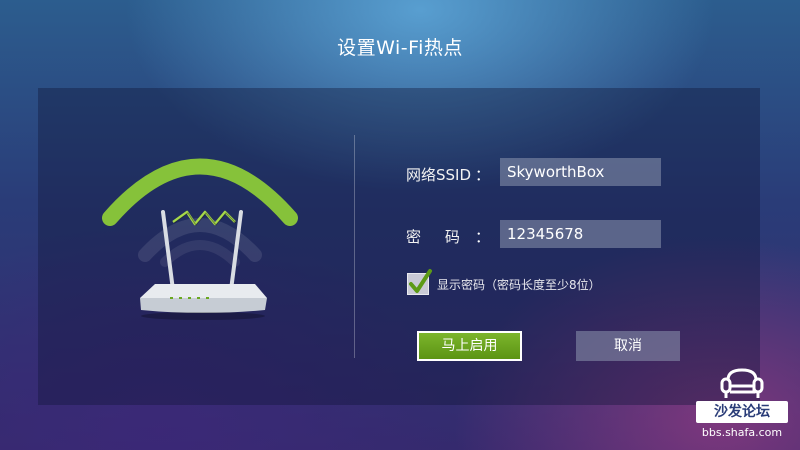 This screenshot has width=800, height=450. I want to click on wifi-router-icon, so click(200, 237).